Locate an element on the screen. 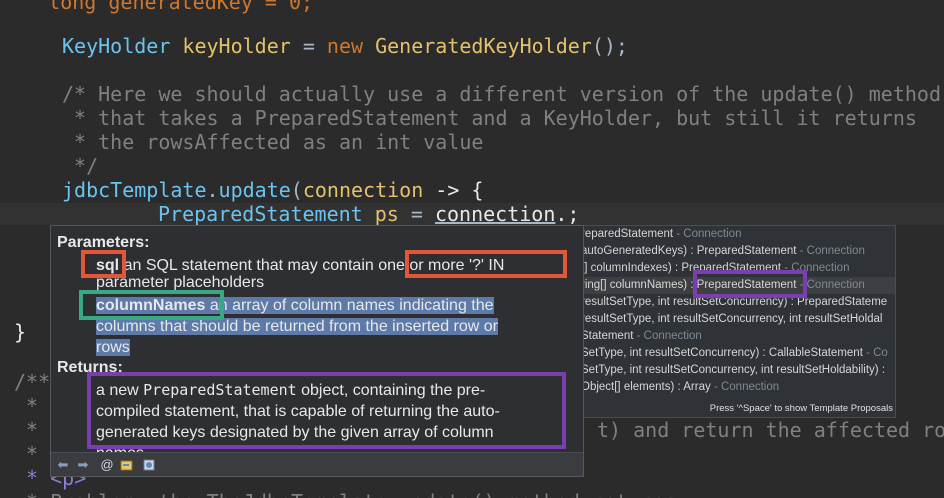 The image size is (944, 498). forward-arrow-icon: ➡ is located at coordinates (83, 465).